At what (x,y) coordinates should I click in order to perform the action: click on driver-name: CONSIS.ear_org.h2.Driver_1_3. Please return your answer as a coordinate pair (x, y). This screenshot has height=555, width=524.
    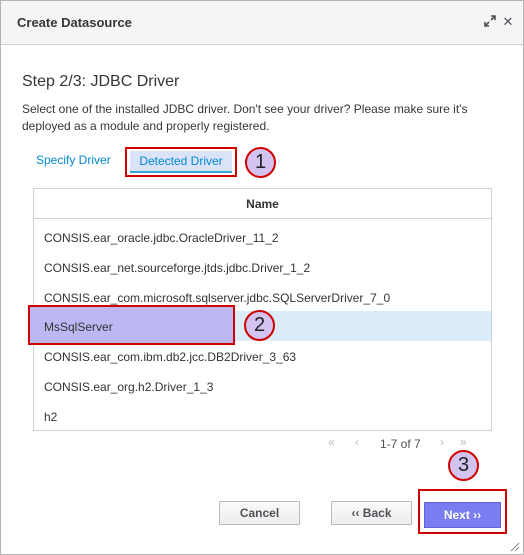
    Looking at the image, I should click on (129, 387).